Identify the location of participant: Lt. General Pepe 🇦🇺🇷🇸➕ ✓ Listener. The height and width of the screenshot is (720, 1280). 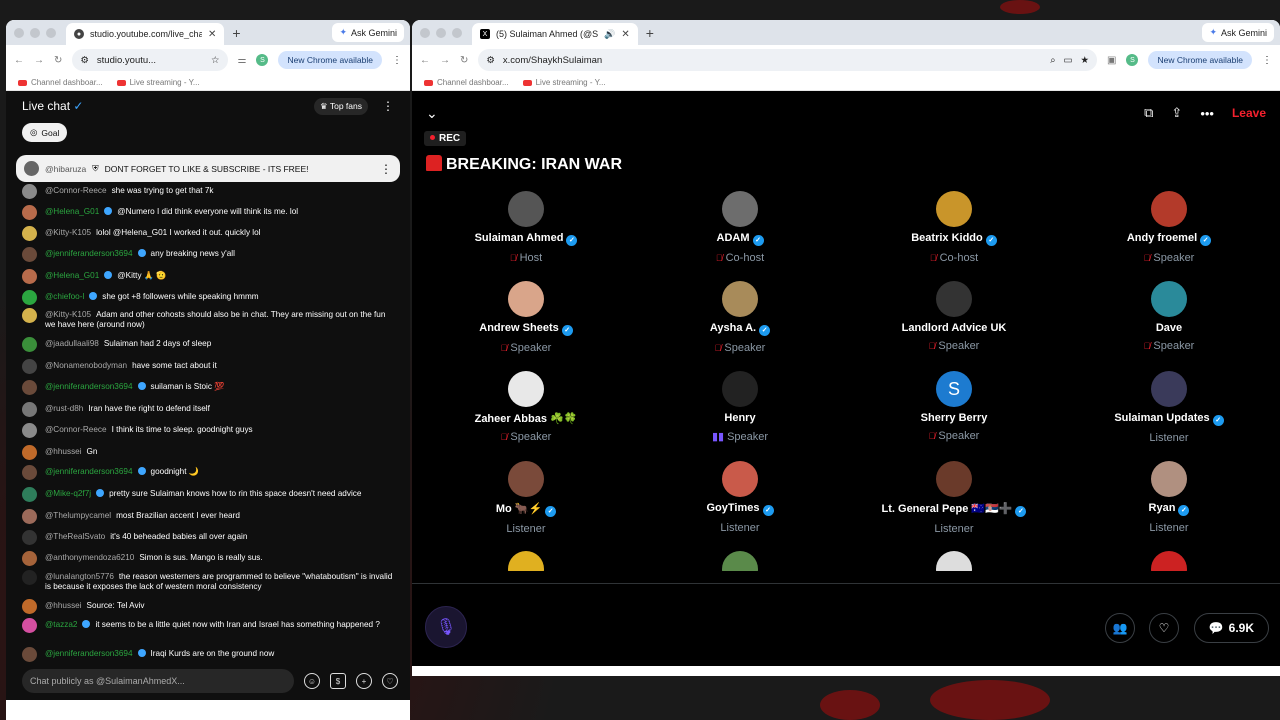
(954, 498).